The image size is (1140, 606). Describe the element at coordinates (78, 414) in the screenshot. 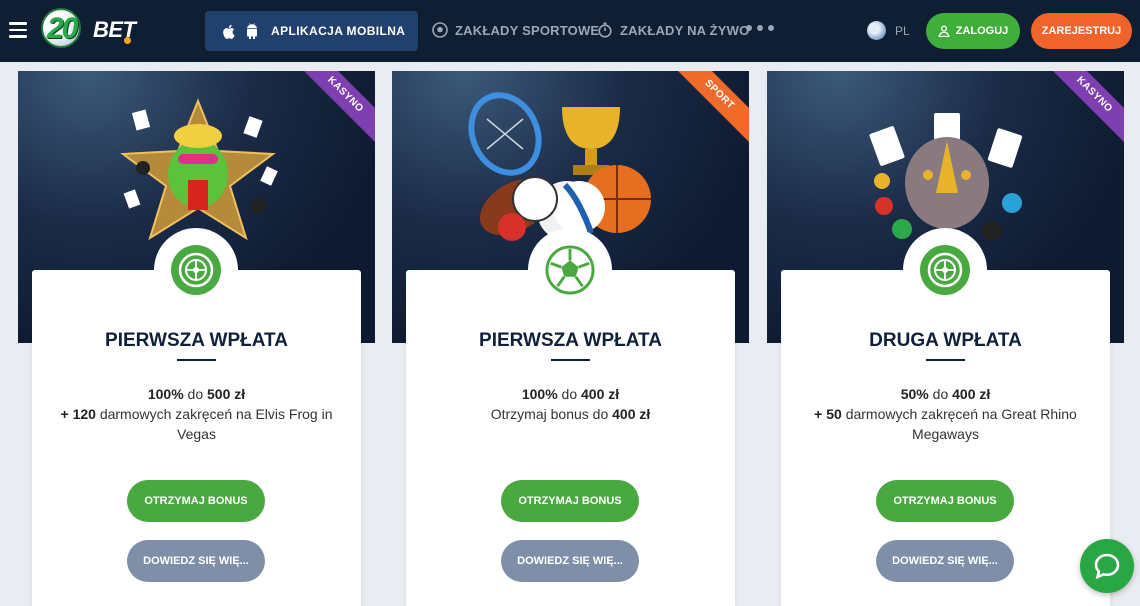

I see `free-spins-count: + 120` at that location.